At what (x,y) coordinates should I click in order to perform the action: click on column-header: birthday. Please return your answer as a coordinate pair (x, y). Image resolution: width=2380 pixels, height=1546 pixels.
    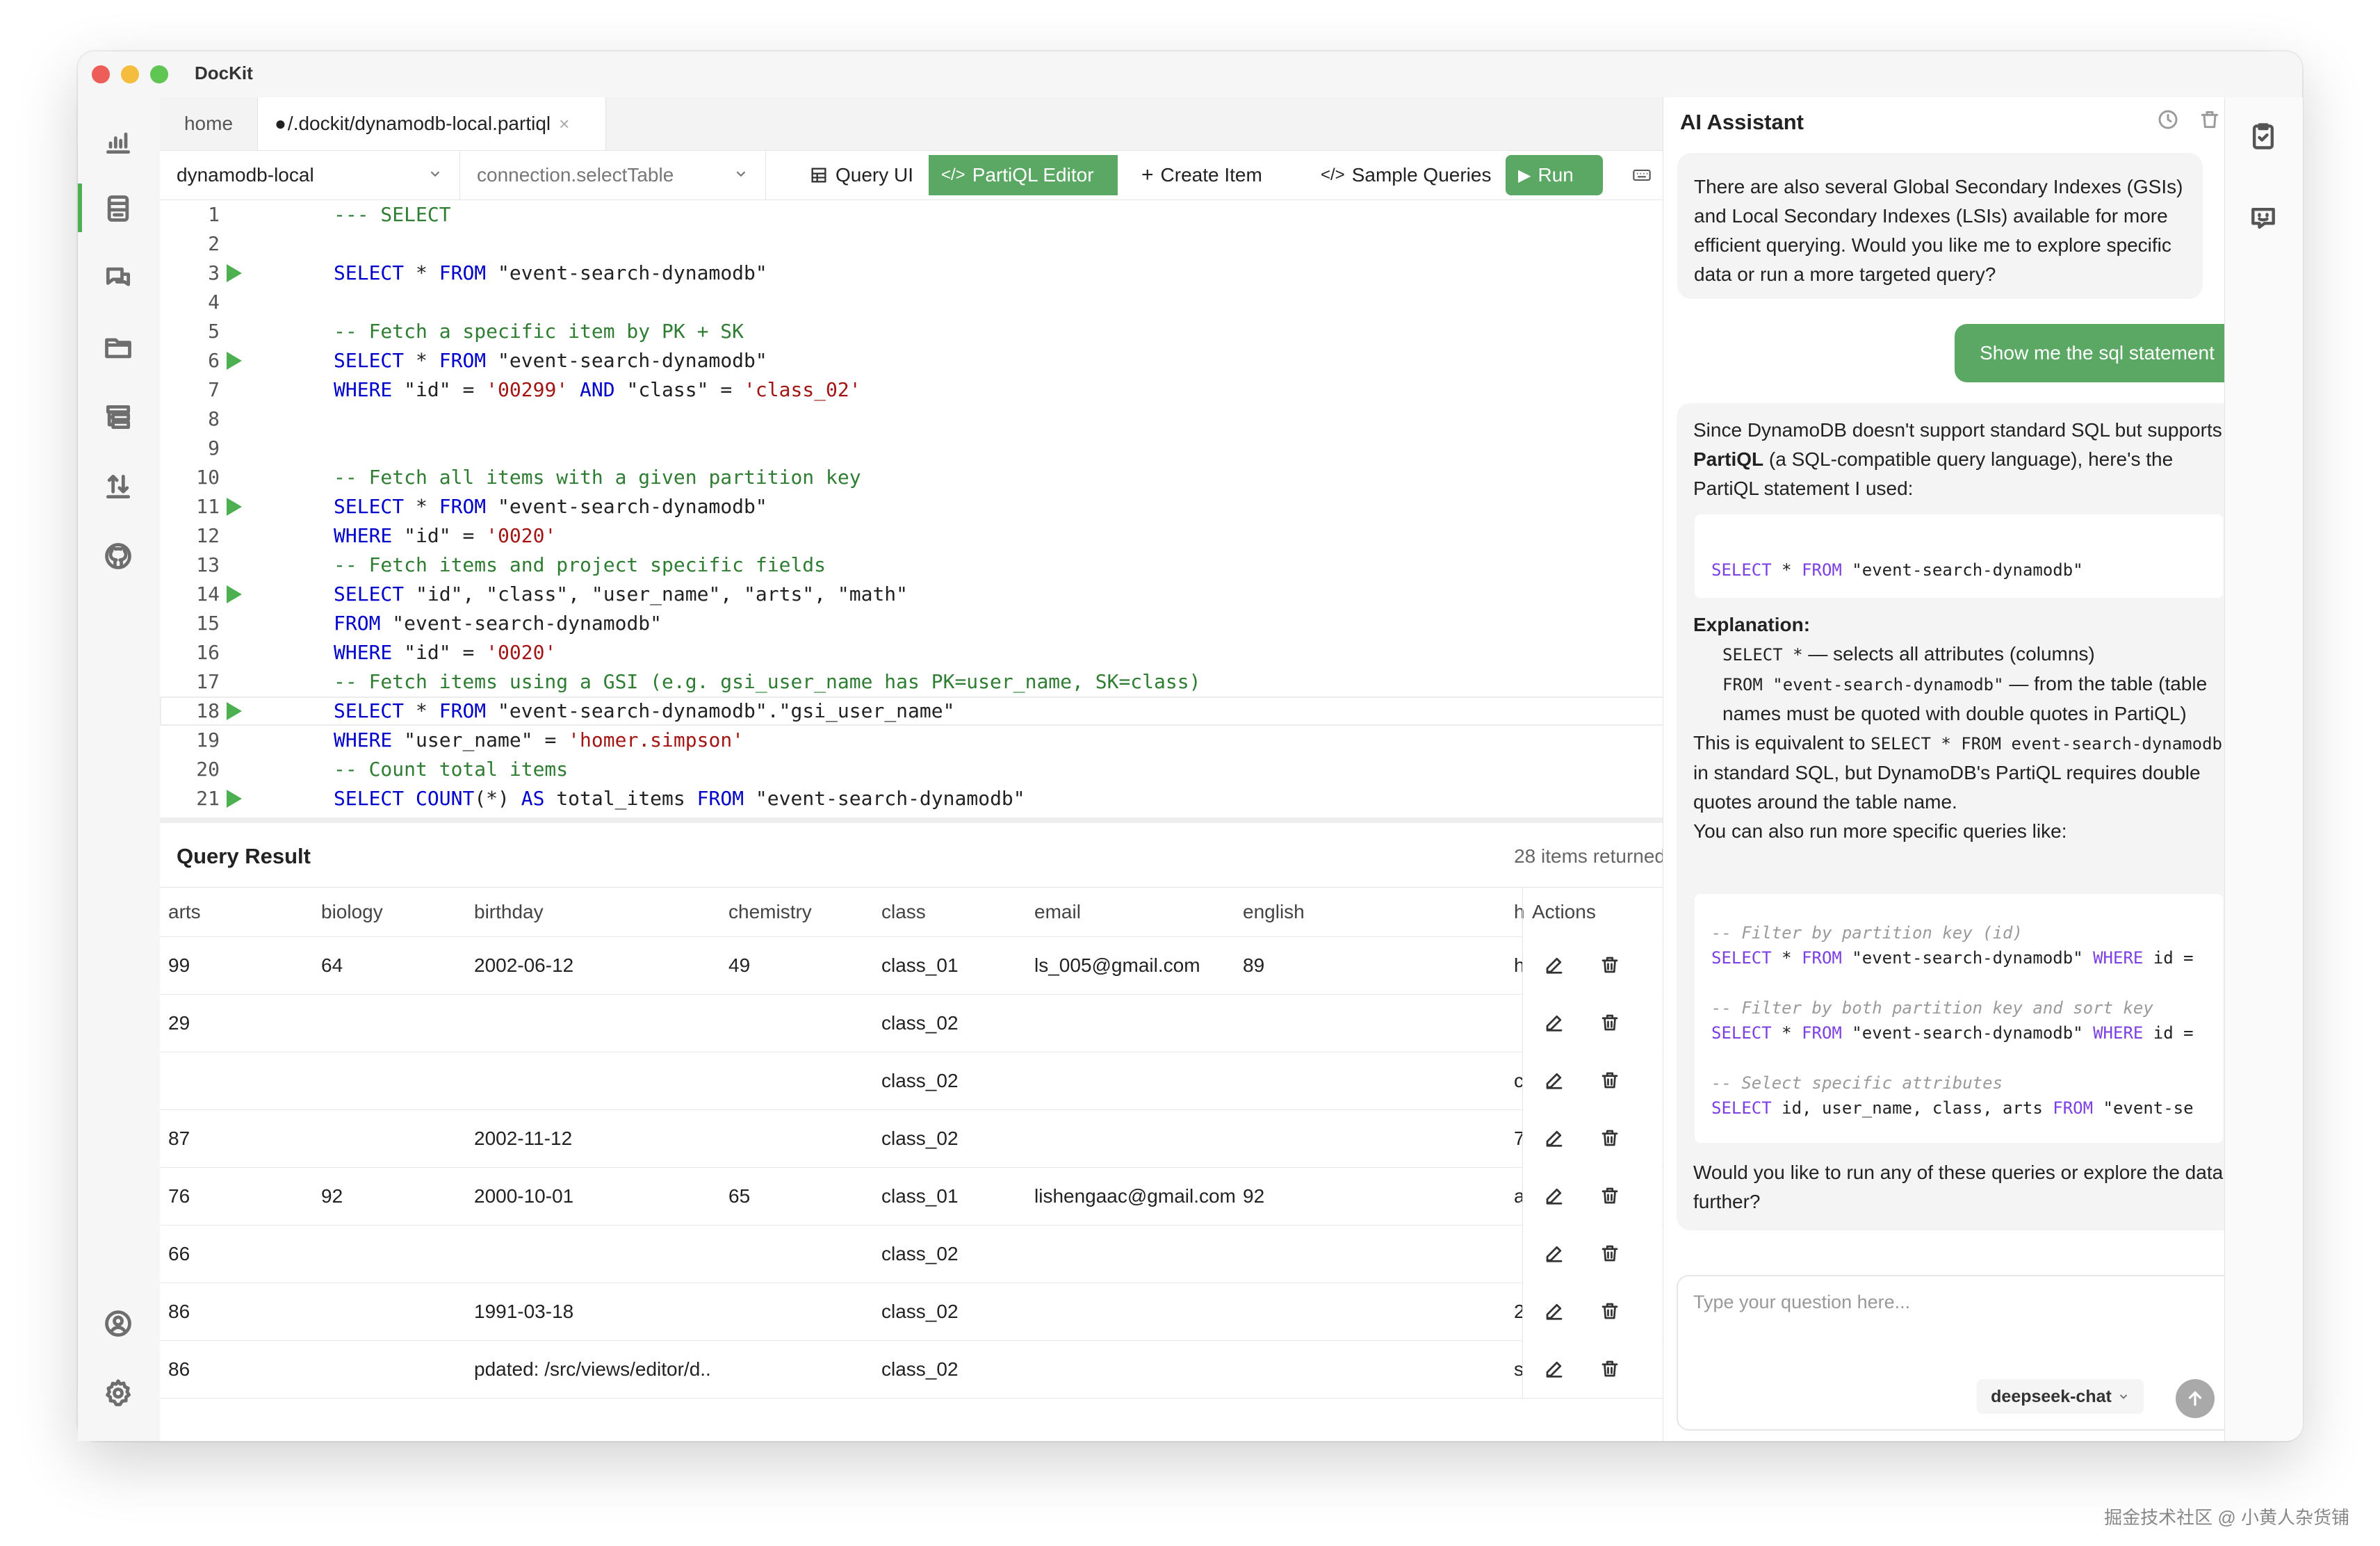
    Looking at the image, I should click on (509, 912).